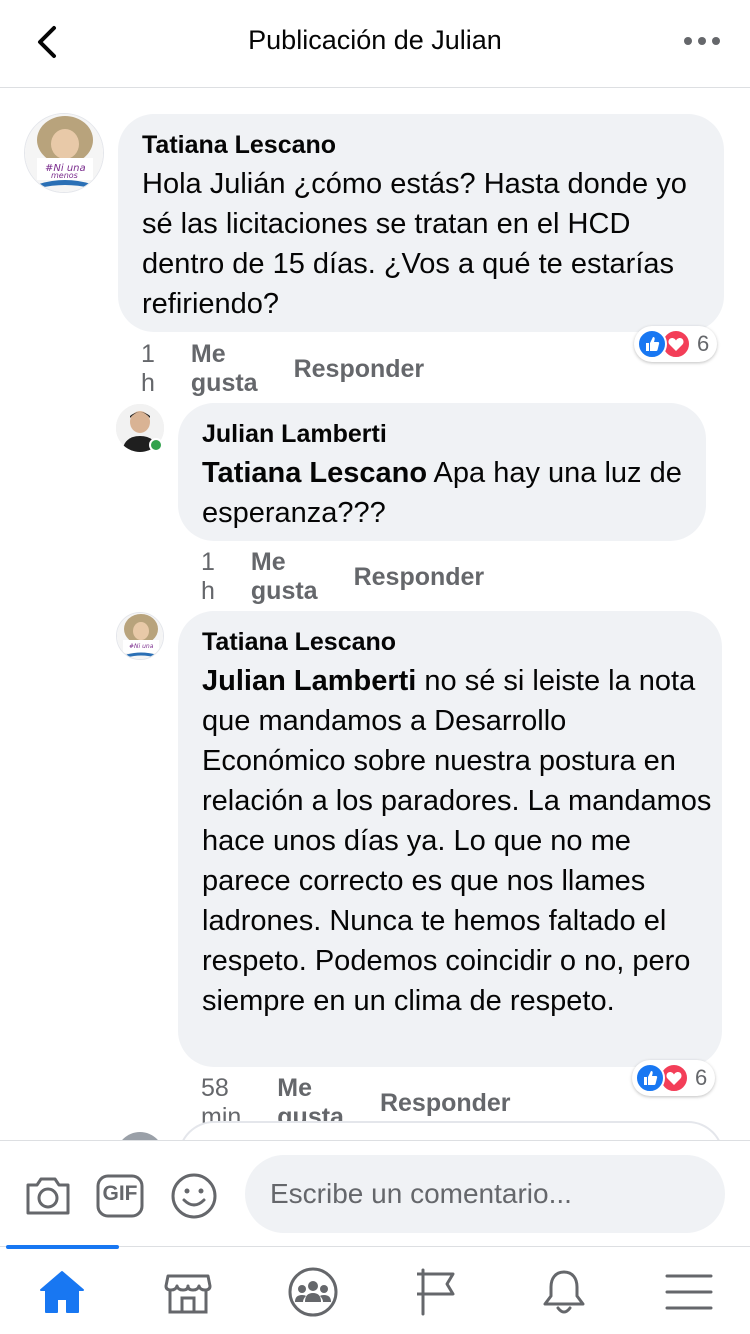 This screenshot has width=750, height=1334. What do you see at coordinates (141, 646) in the screenshot?
I see `svg-text: #Ni una` at bounding box center [141, 646].